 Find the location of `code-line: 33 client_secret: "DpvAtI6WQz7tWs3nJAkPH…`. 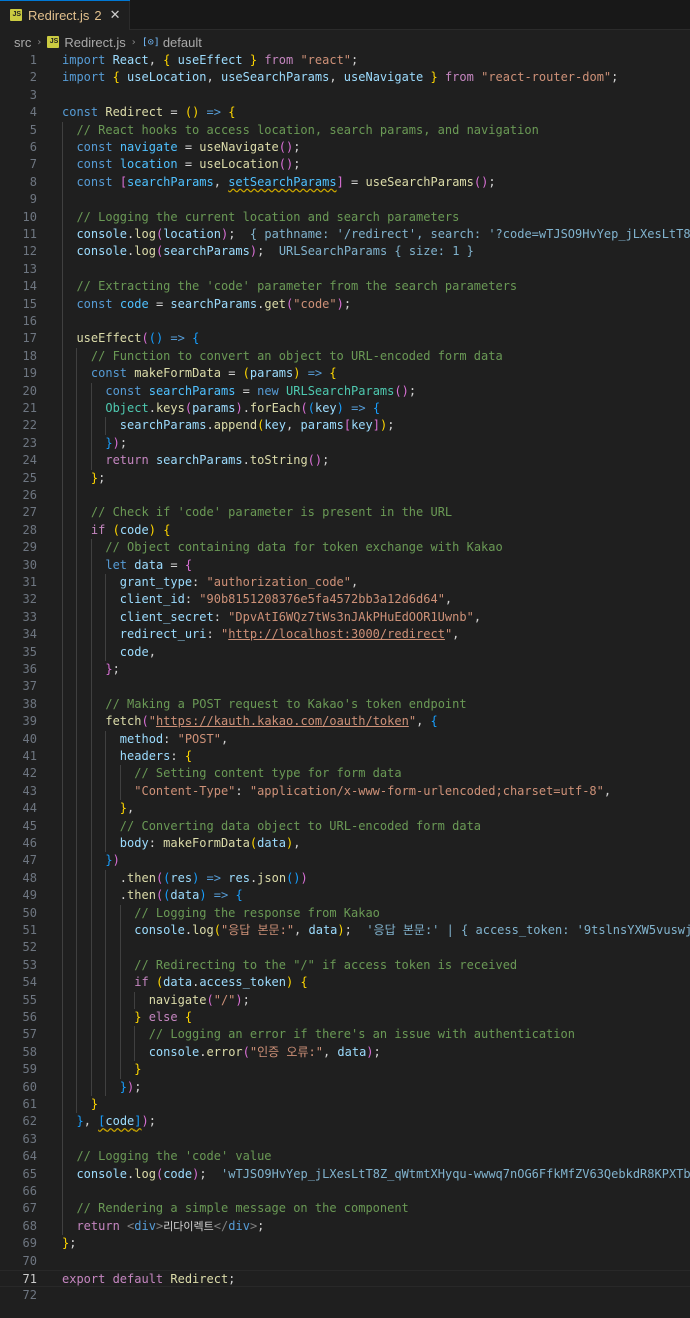

code-line: 33 client_secret: "DpvAtI6WQz7tWs3nJAkPH… is located at coordinates (345, 617).